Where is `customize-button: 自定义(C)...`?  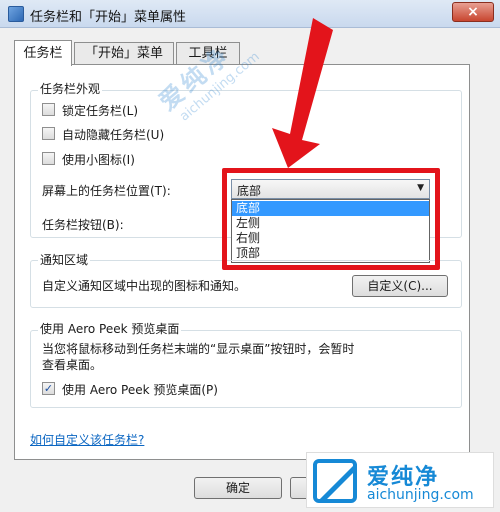
customize-button: 自定义(C)... is located at coordinates (400, 286).